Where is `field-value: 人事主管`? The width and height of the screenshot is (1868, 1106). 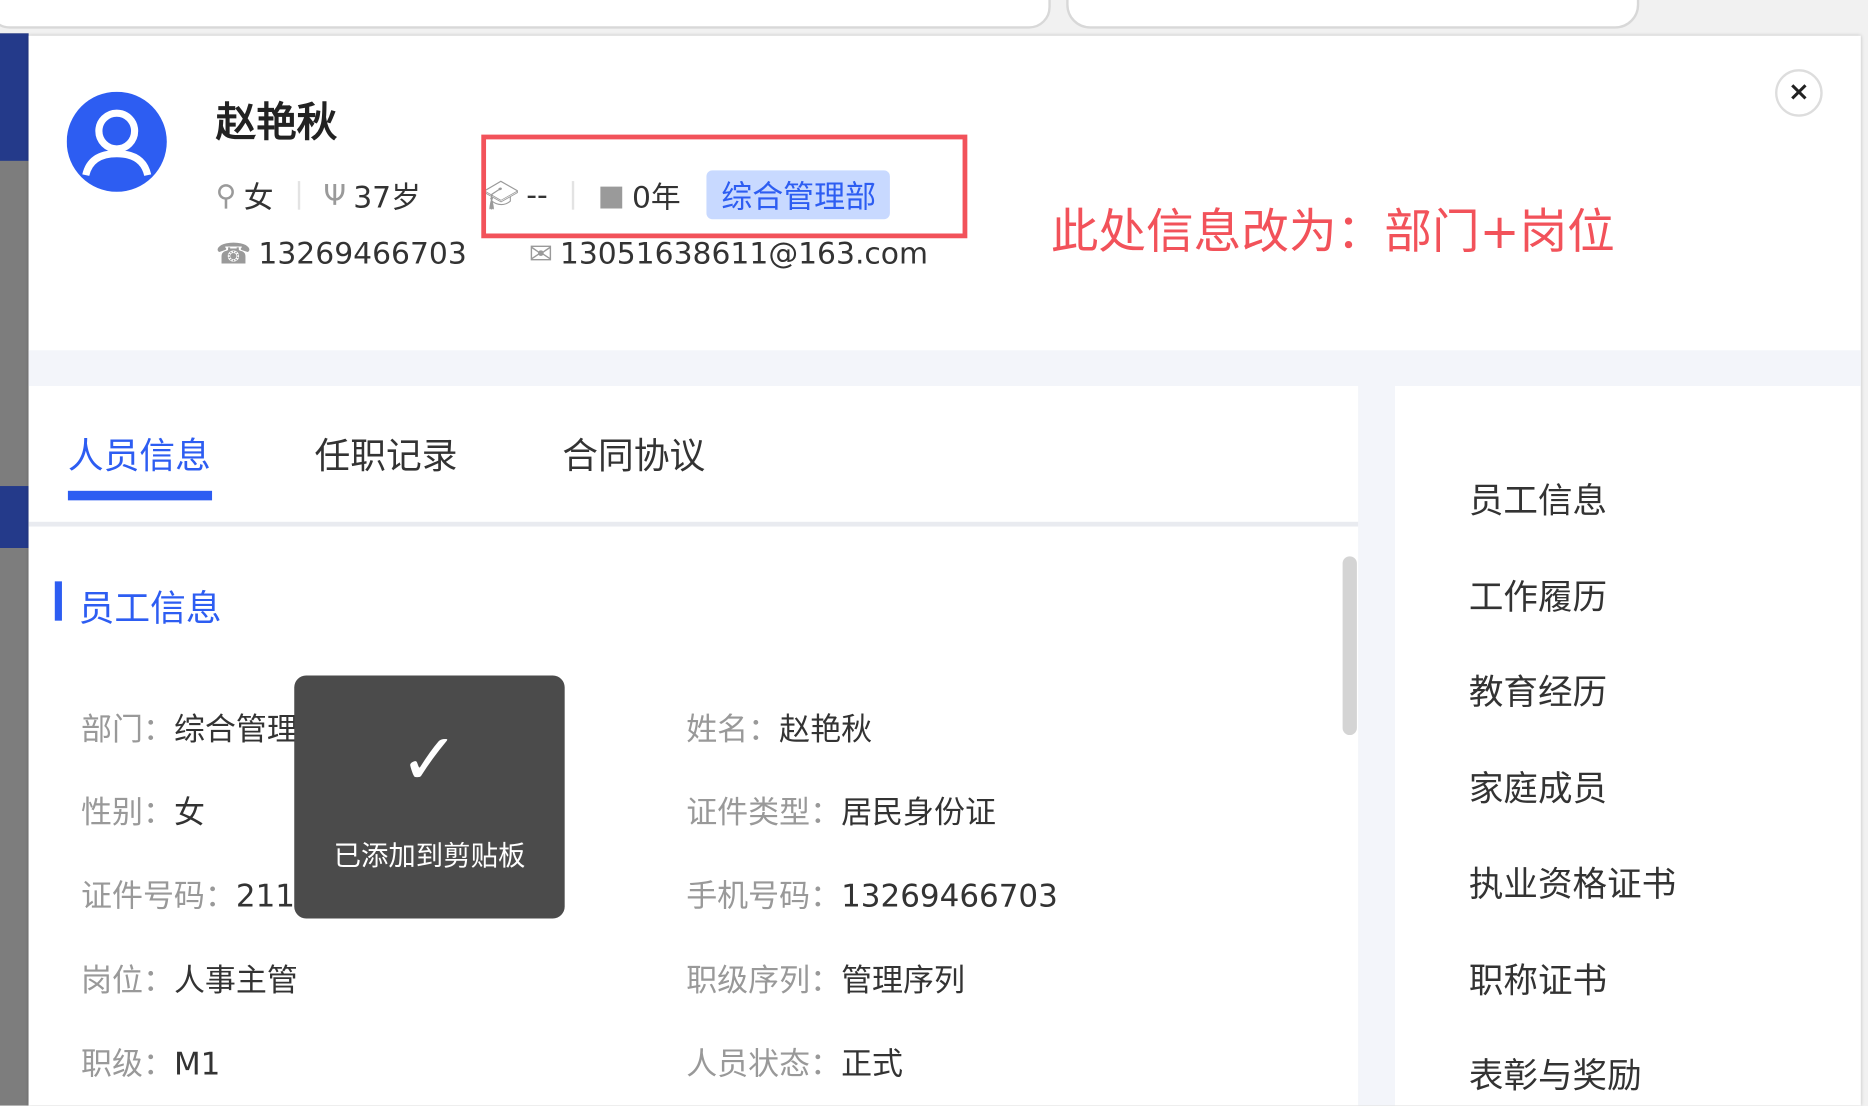 field-value: 人事主管 is located at coordinates (235, 981).